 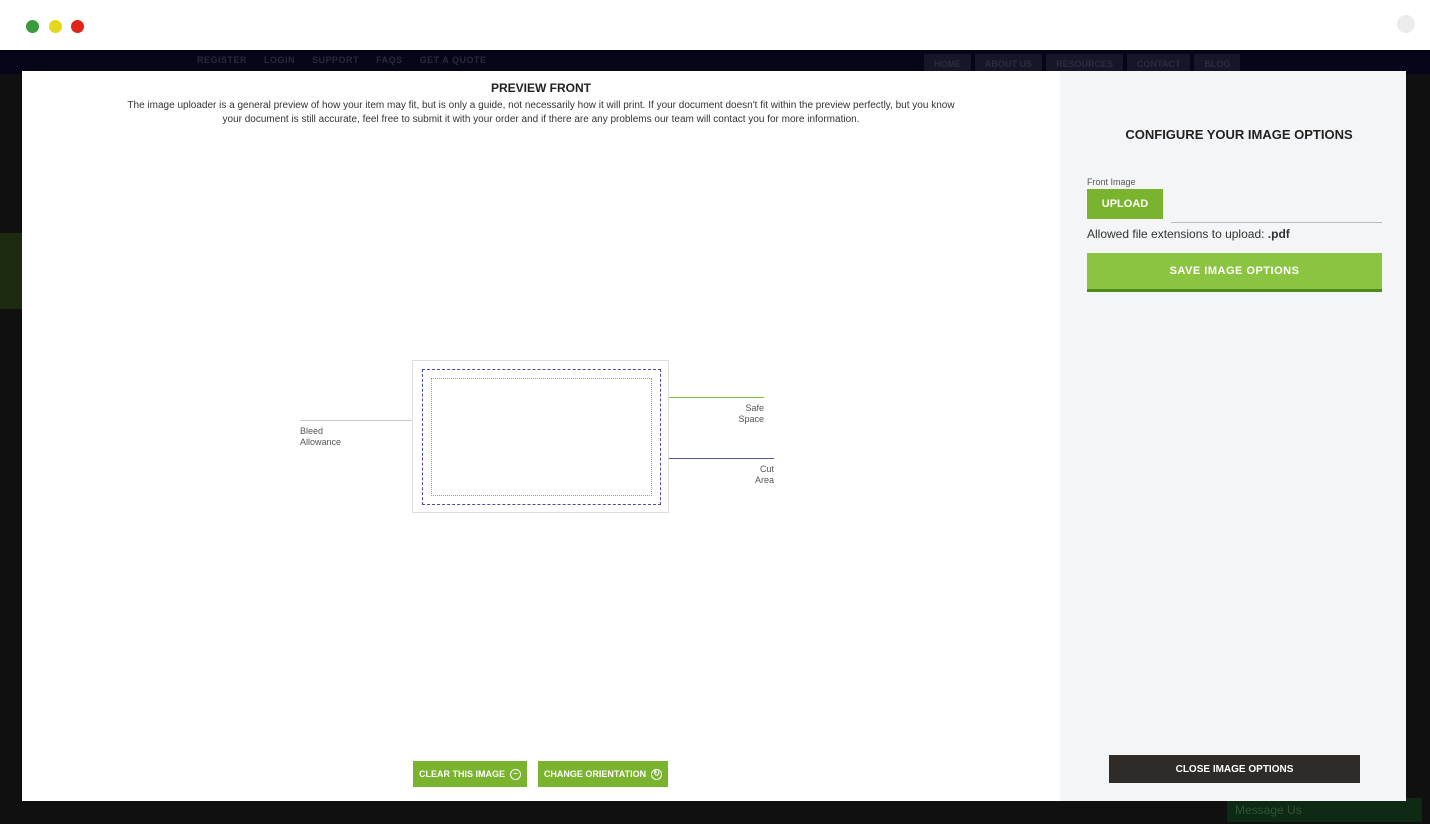 I want to click on site-nav-about: ABOUT US, so click(x=1008, y=63).